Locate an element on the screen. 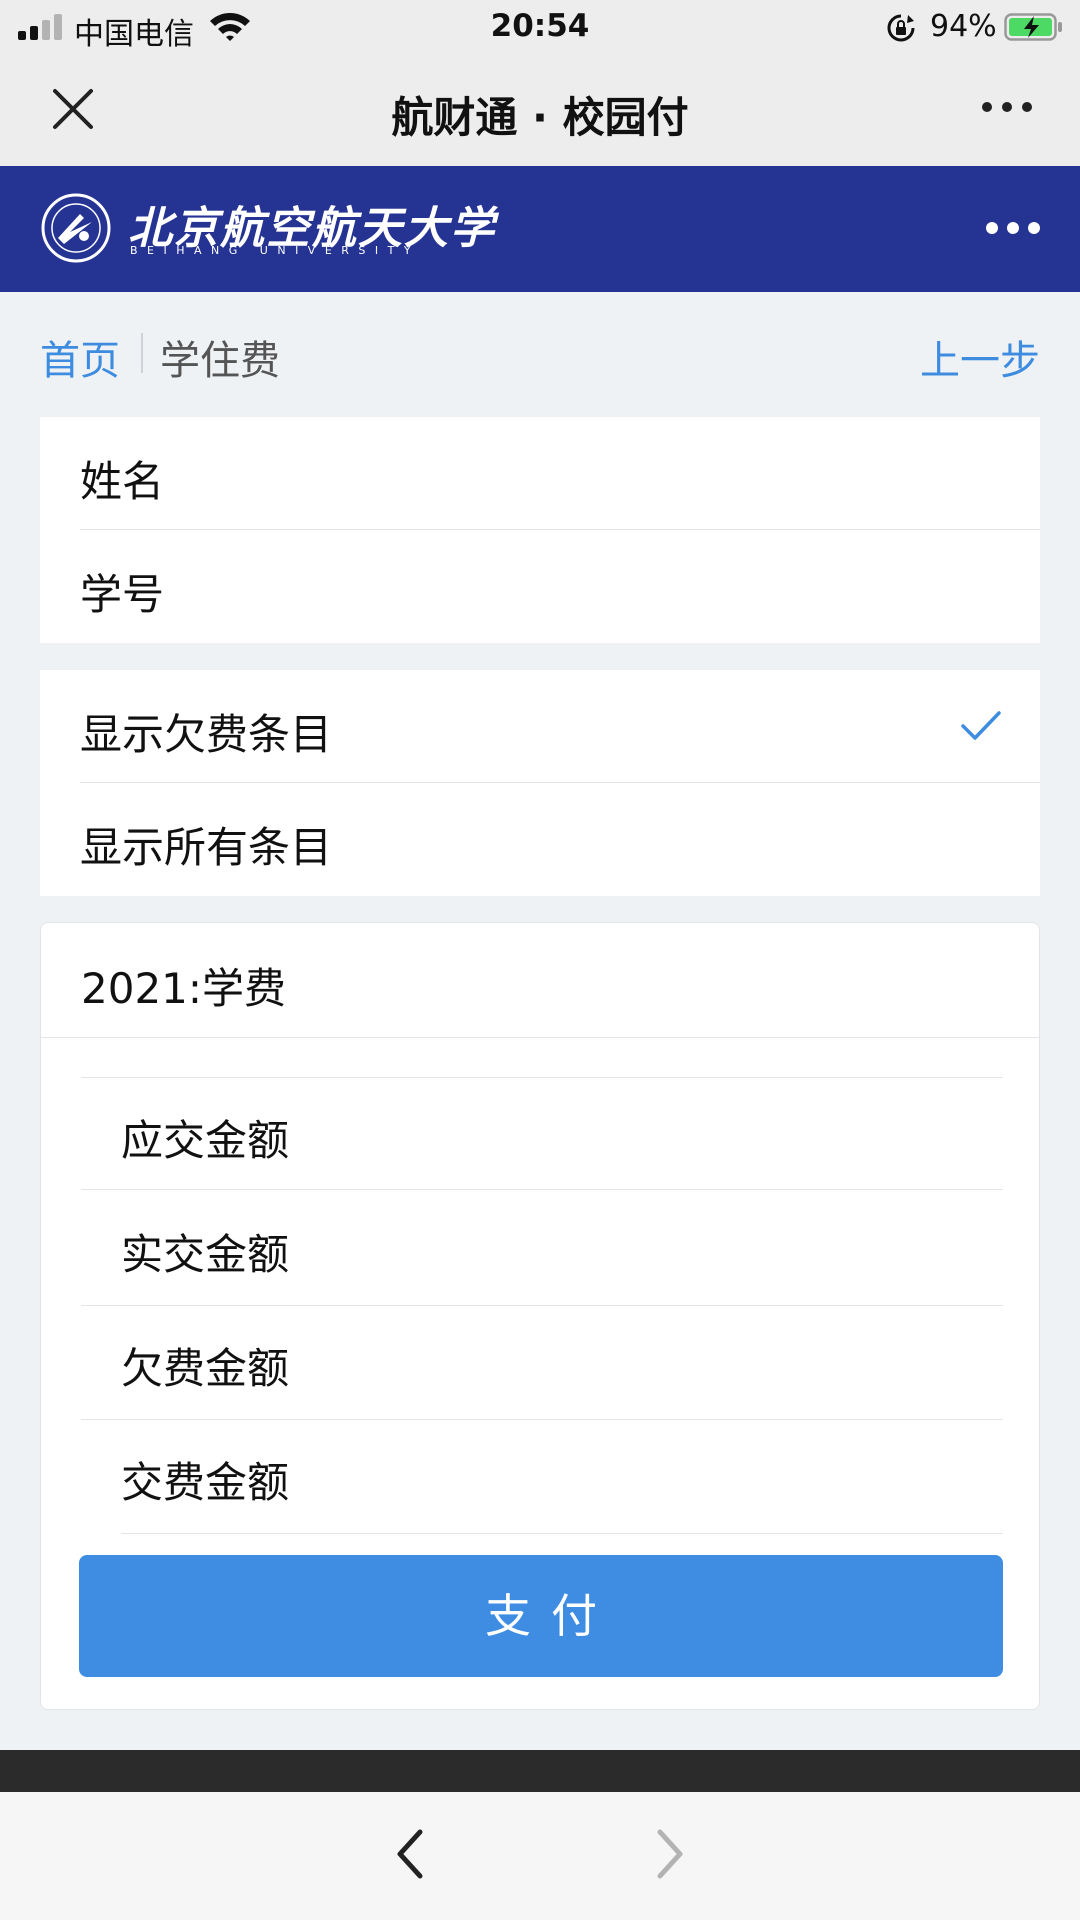  menu-dots-icon is located at coordinates (1013, 229).